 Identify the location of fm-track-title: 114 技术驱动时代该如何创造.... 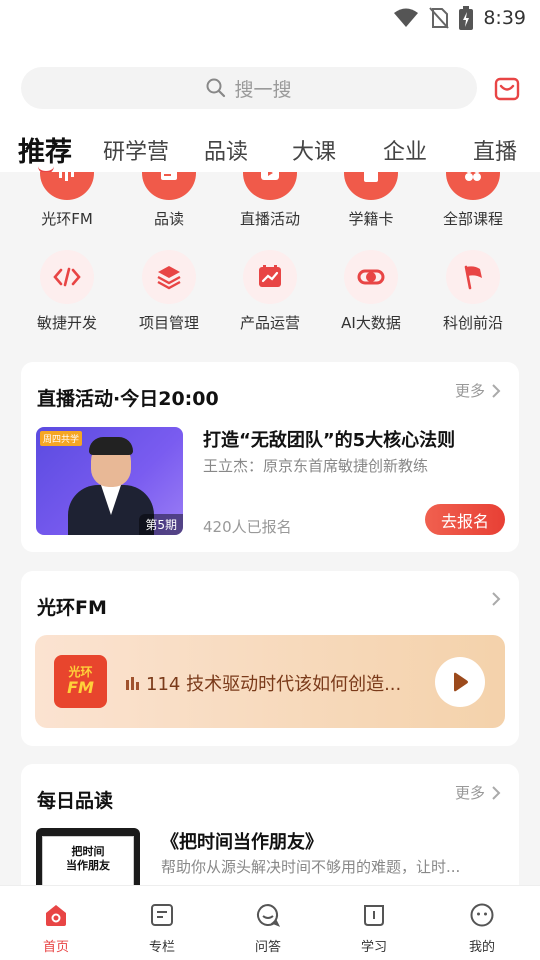
(274, 684).